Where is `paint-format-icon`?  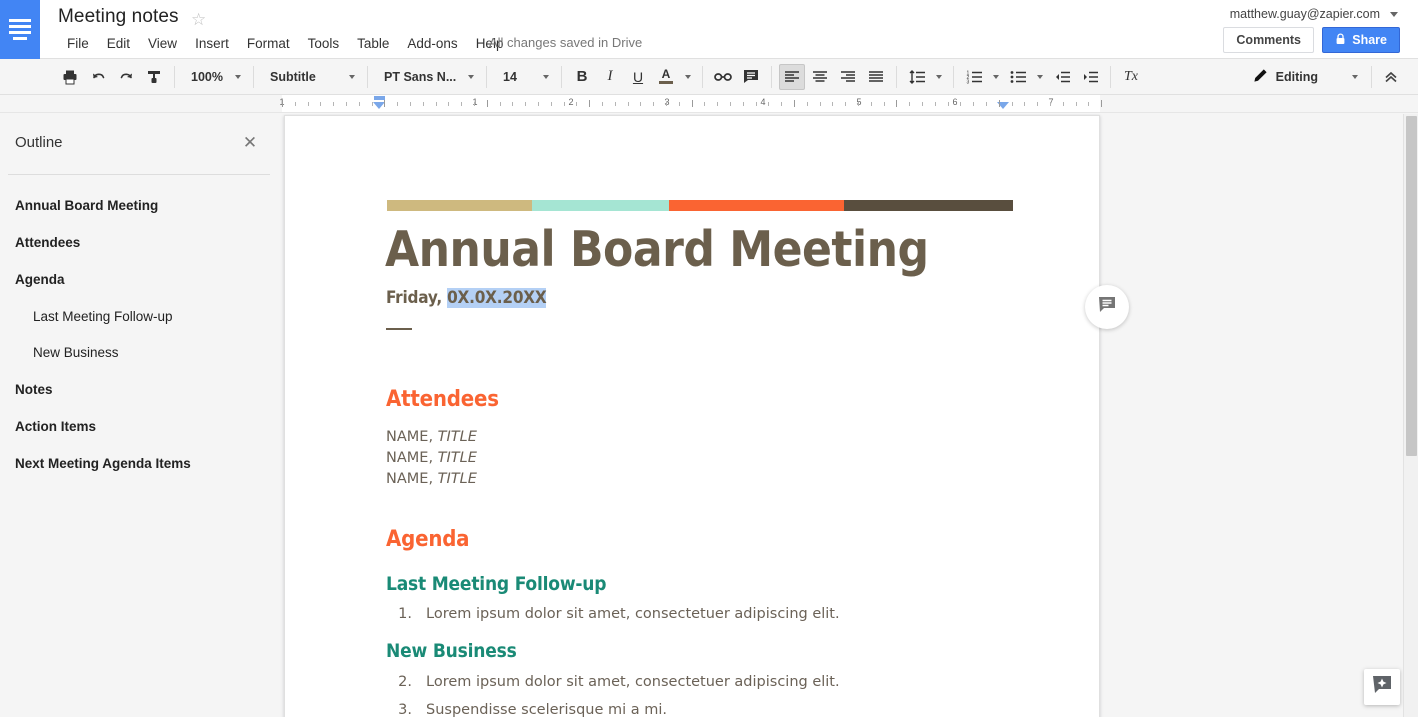
paint-format-icon is located at coordinates (154, 77).